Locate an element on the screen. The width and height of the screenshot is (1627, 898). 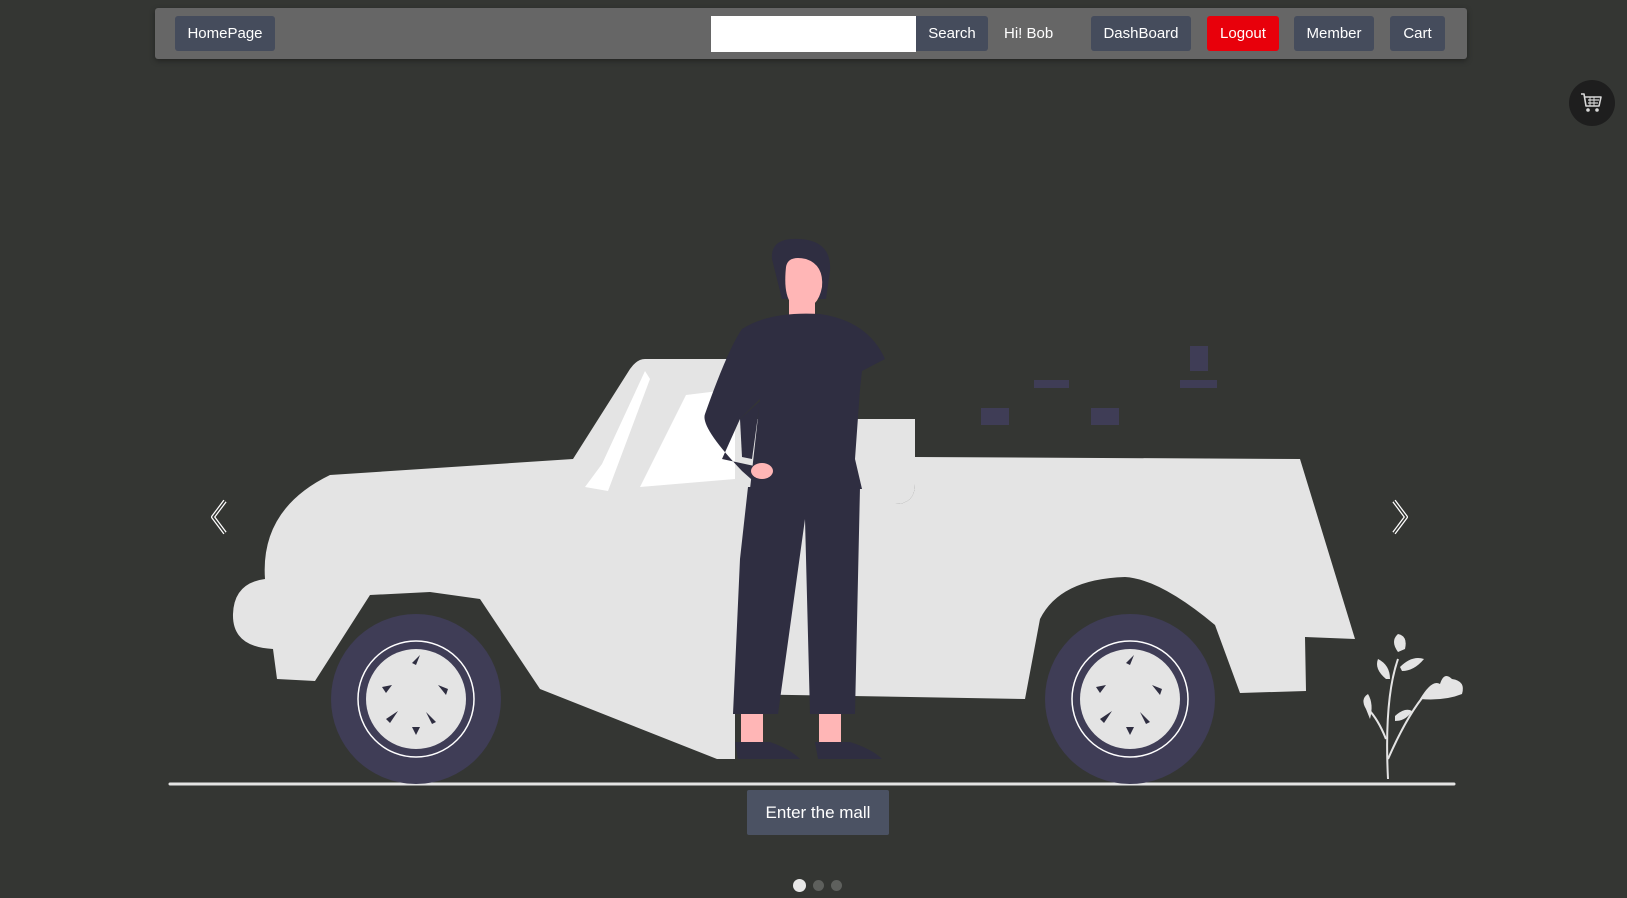
homepage-button: HomePage is located at coordinates (225, 33).